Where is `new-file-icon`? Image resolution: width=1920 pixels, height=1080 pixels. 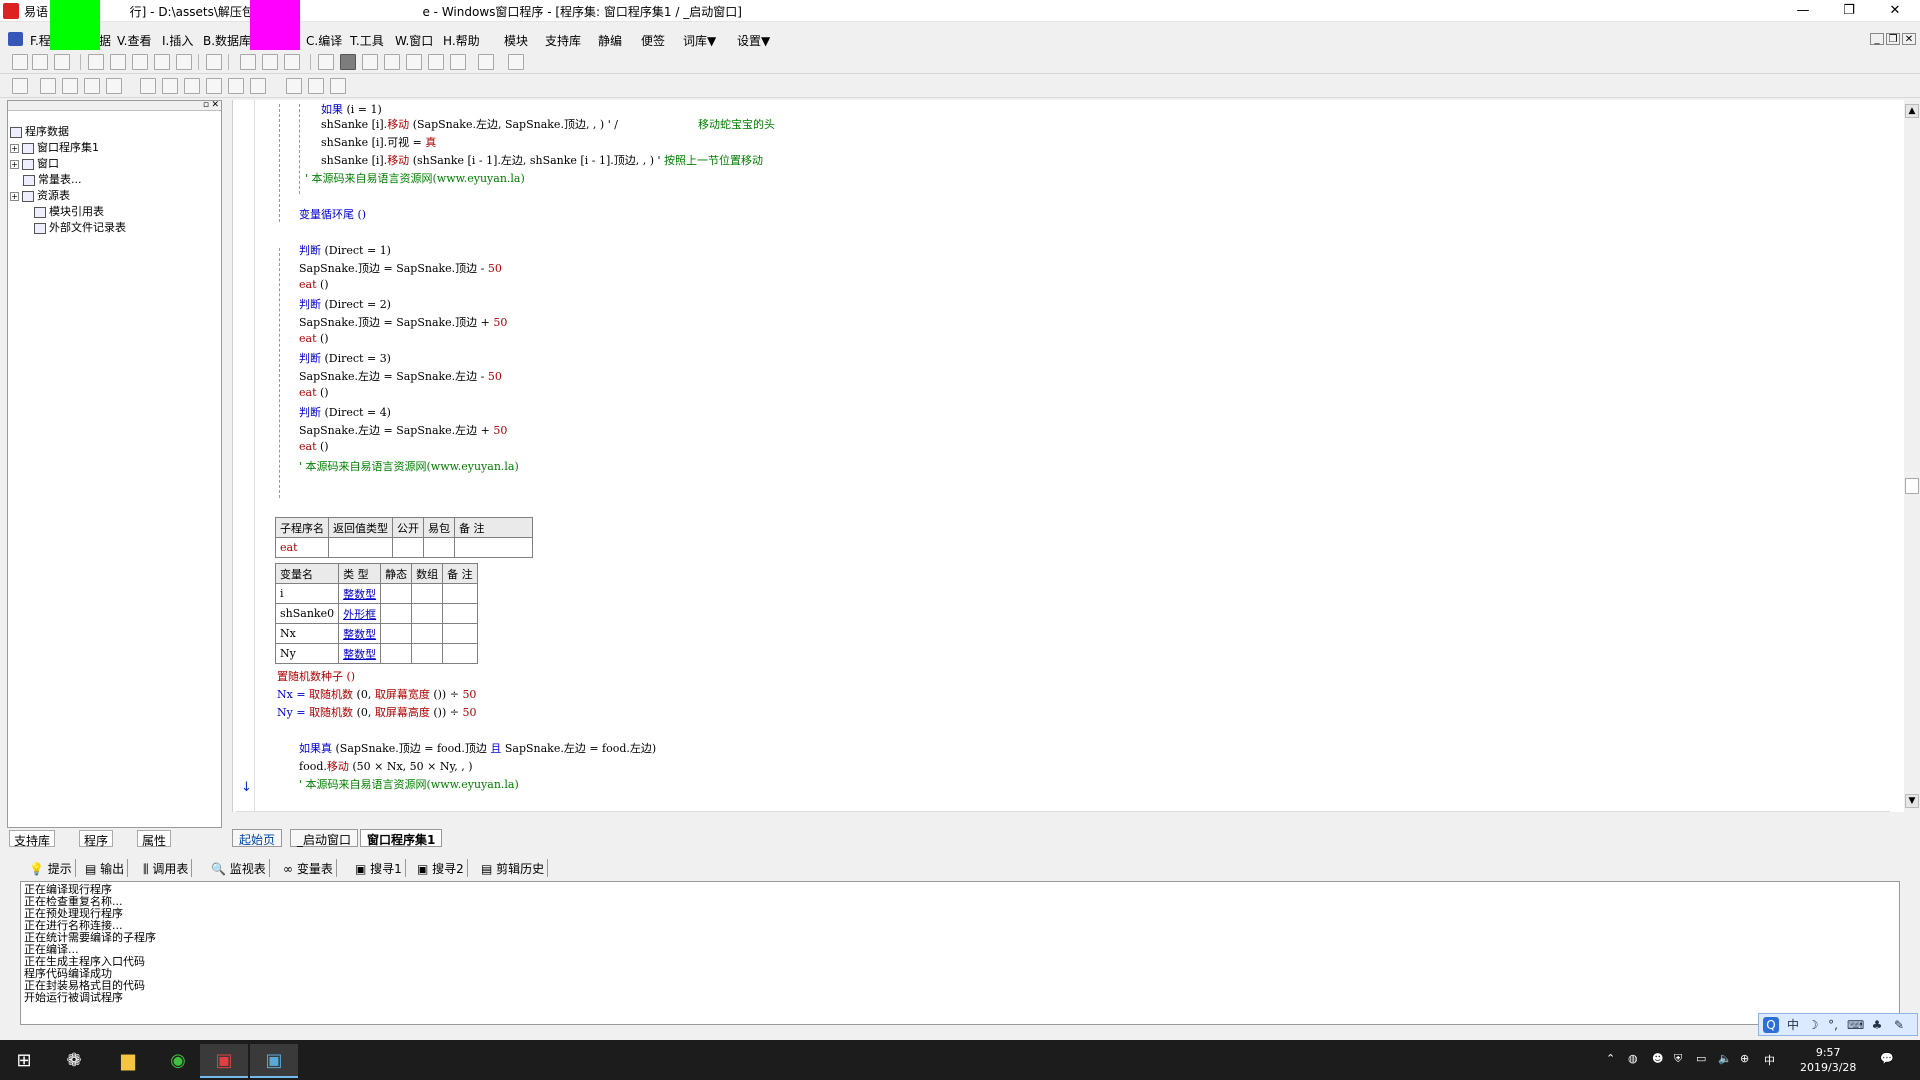
new-file-icon is located at coordinates (20, 62).